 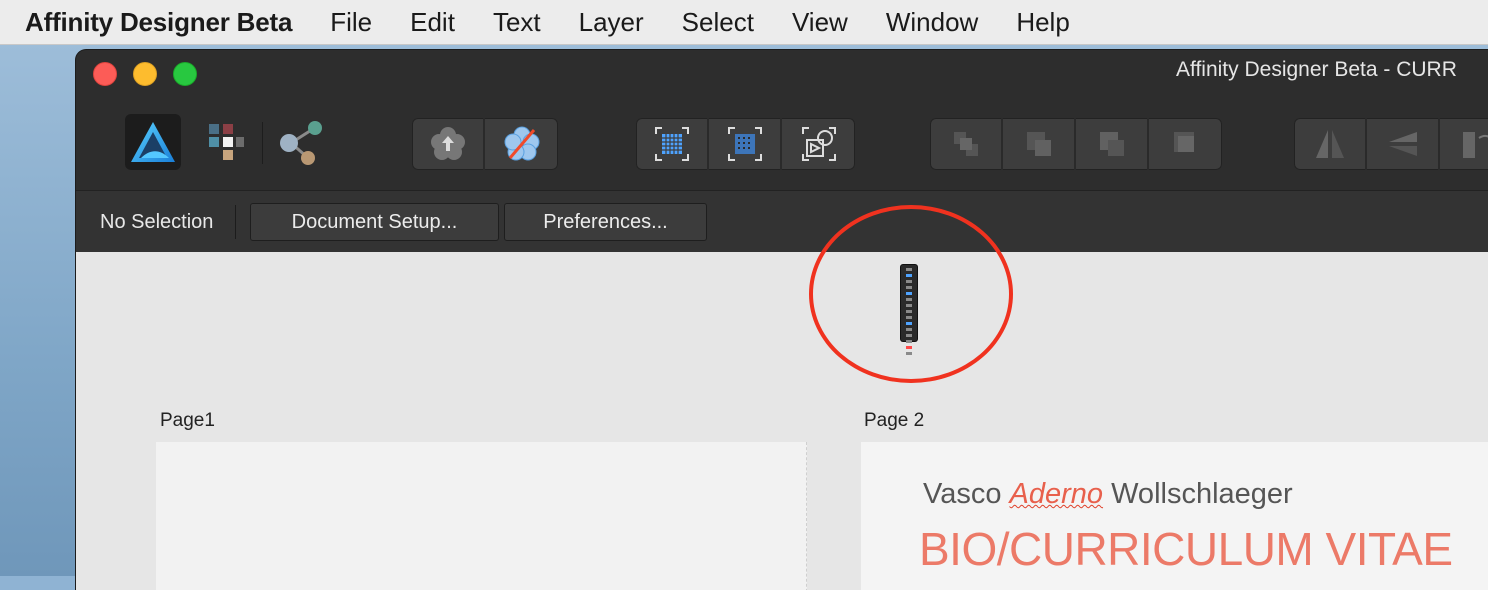 I want to click on flip-vertical-icon, so click(x=1403, y=144).